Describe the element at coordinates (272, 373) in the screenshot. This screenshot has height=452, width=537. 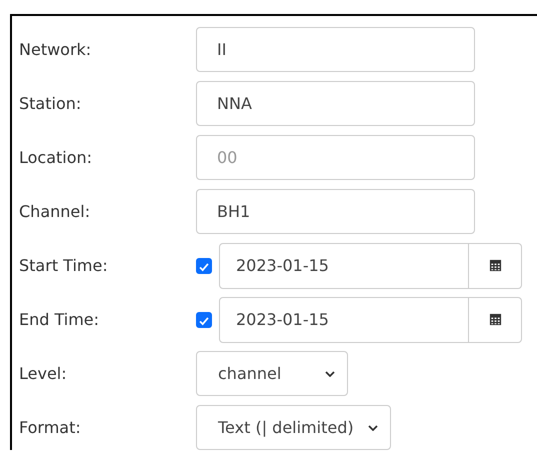
I see `dropdown: channel` at that location.